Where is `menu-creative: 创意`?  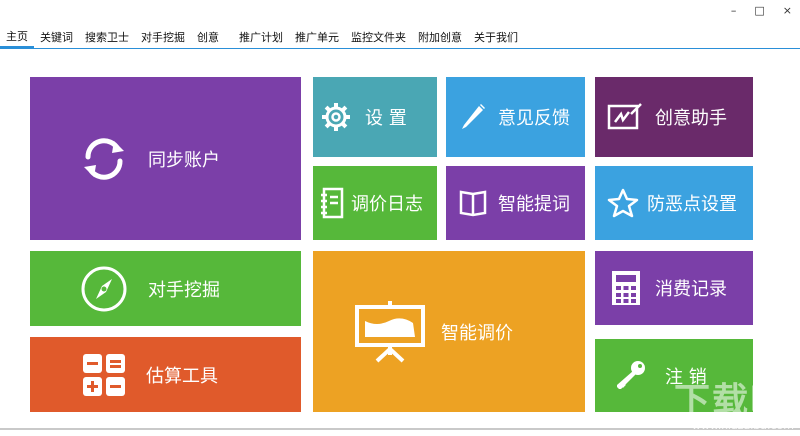
menu-creative: 创意 is located at coordinates (208, 38).